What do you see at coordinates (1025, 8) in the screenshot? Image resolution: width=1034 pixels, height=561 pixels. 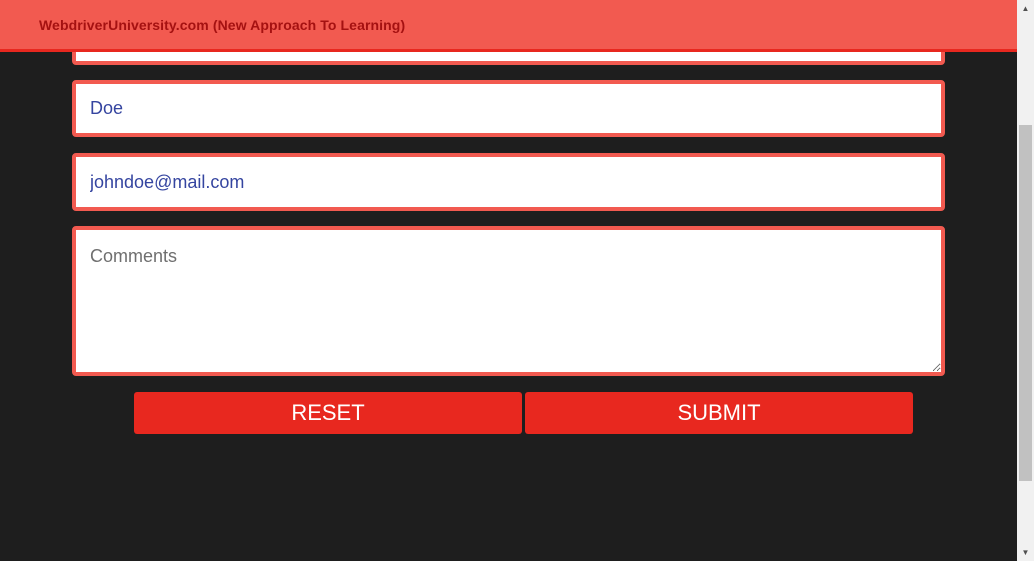 I see `scroll-up-arrow-icon: ▲` at bounding box center [1025, 8].